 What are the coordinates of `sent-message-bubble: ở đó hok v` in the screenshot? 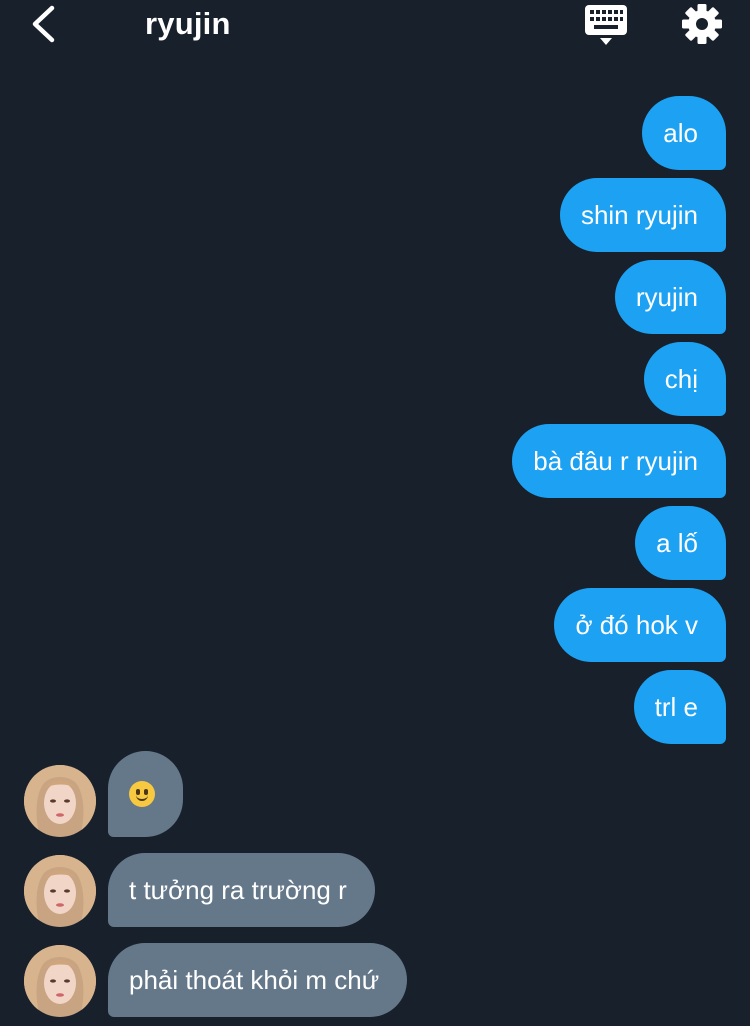 It's located at (640, 625).